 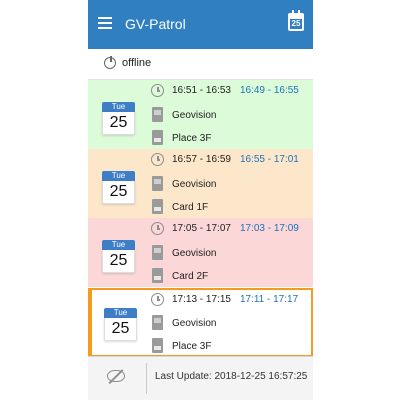 What do you see at coordinates (269, 228) in the screenshot?
I see `actual-time: 17:03 - 17:09` at bounding box center [269, 228].